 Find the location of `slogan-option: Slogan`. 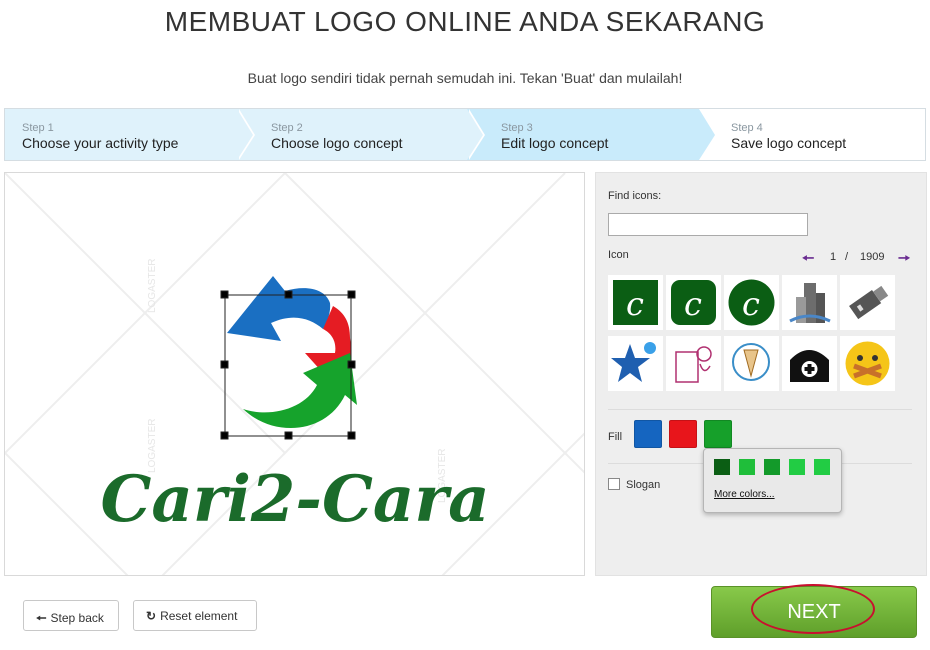

slogan-option: Slogan is located at coordinates (634, 484).